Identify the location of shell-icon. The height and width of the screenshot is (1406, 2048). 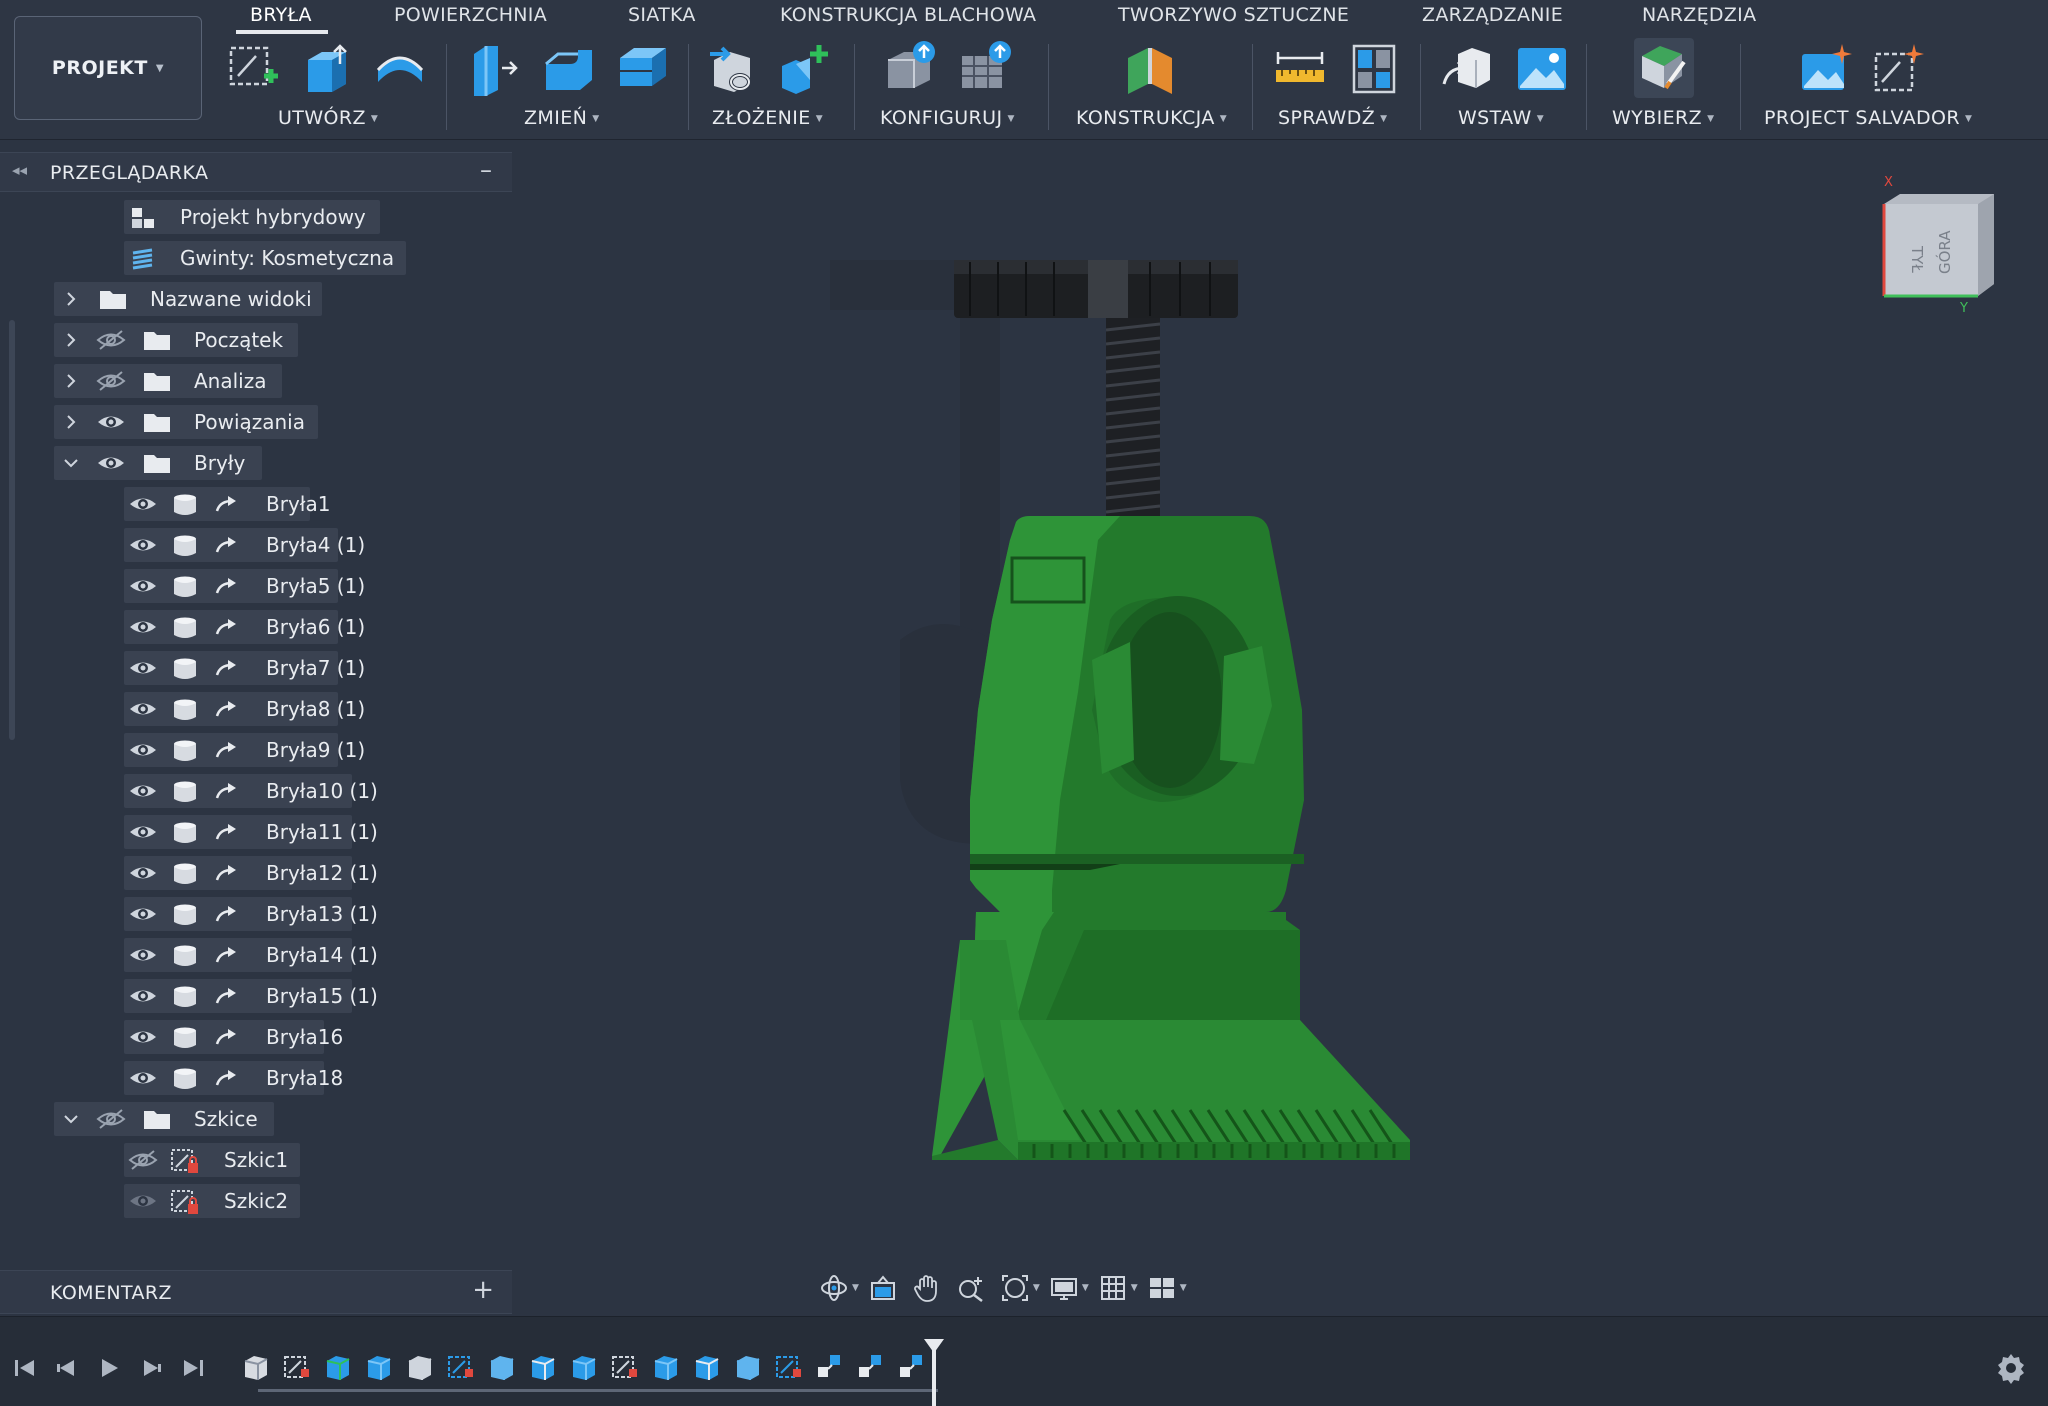
(642, 68).